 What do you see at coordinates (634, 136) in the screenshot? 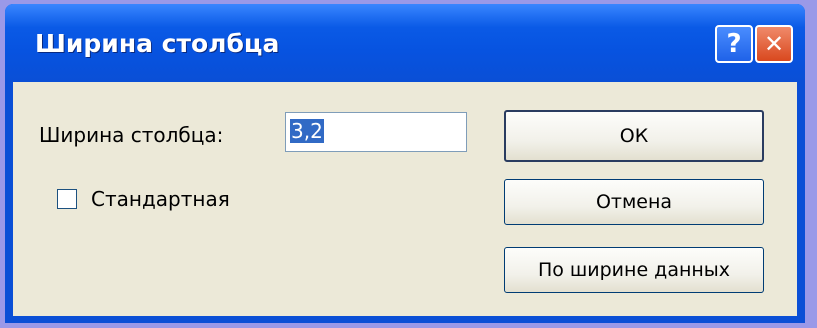
I see `ok-button: ОК` at bounding box center [634, 136].